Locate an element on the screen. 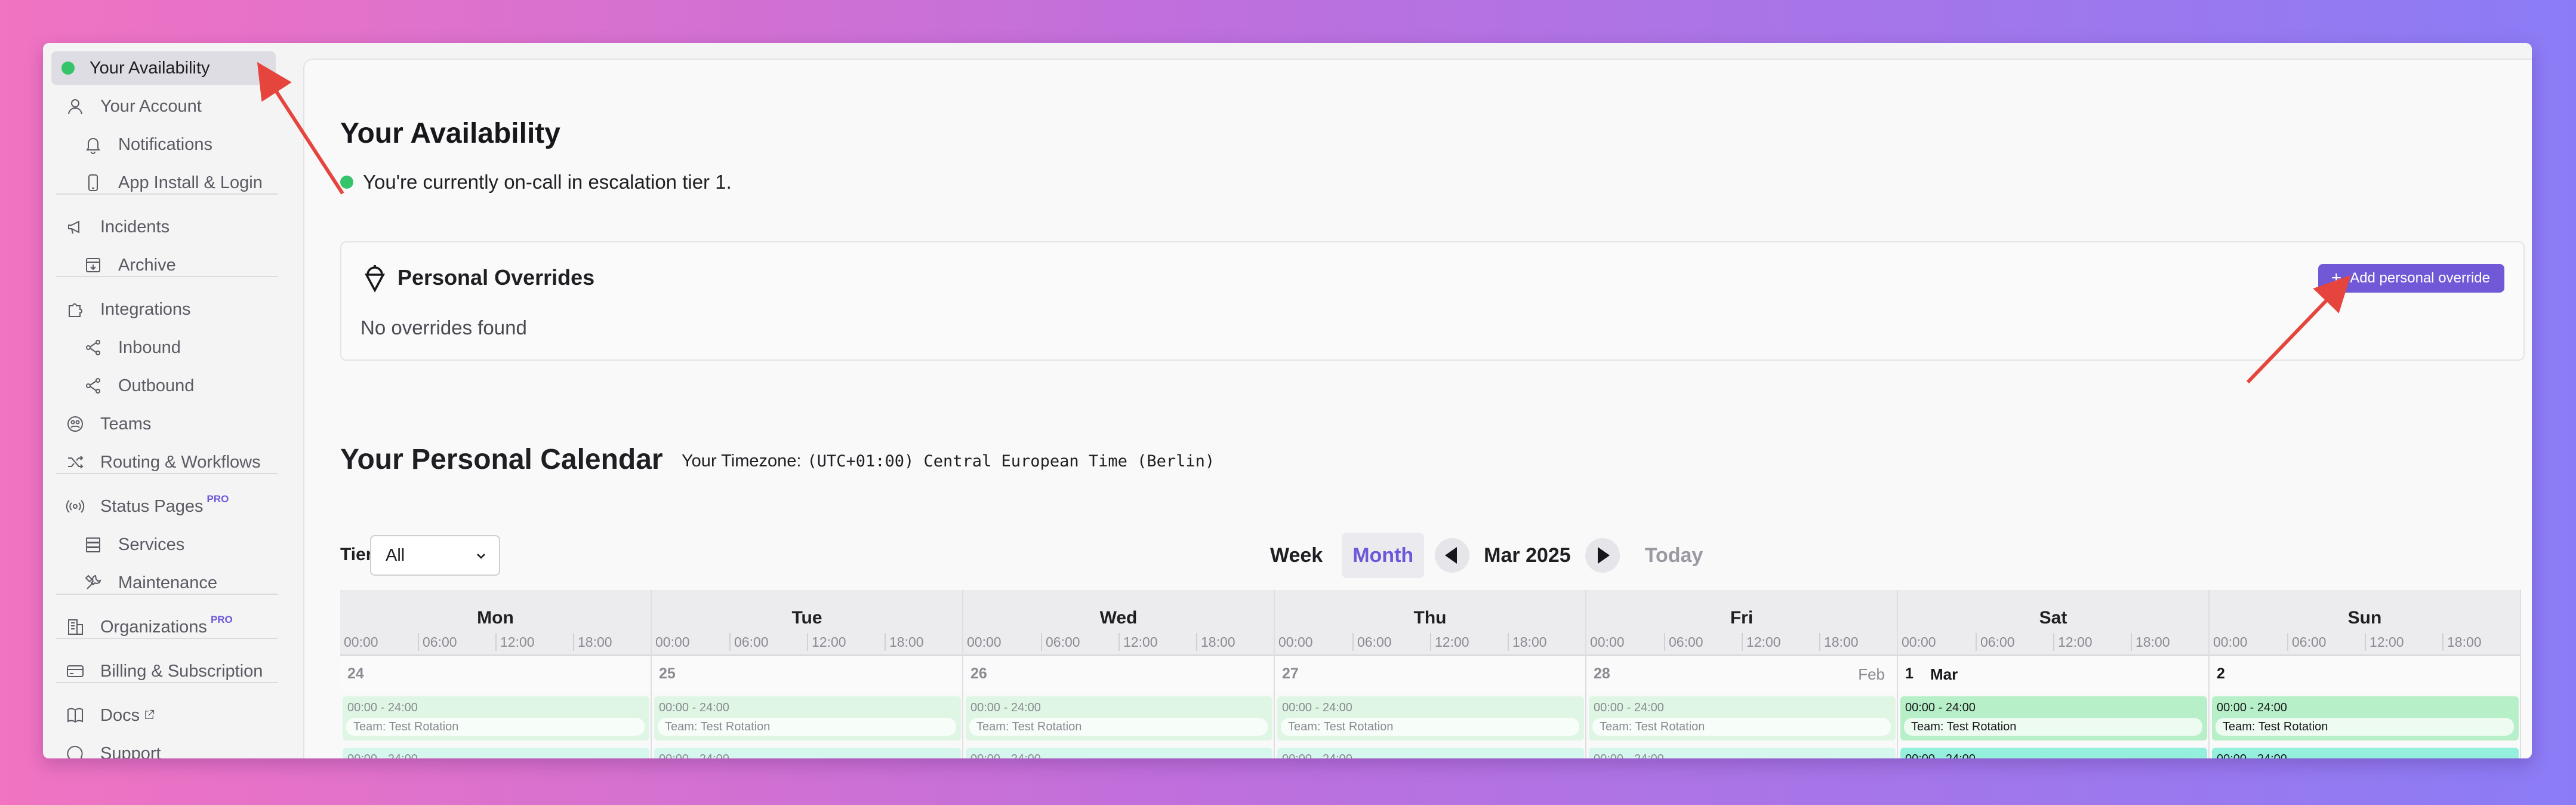 This screenshot has height=805, width=2576. current-month-label: Mar 2025 is located at coordinates (1527, 555).